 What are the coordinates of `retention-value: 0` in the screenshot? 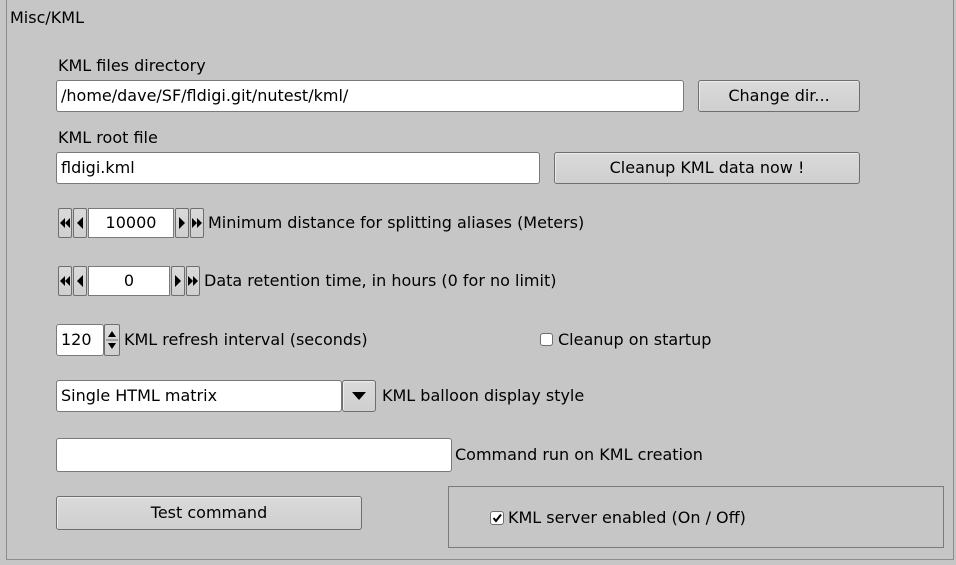 It's located at (129, 281).